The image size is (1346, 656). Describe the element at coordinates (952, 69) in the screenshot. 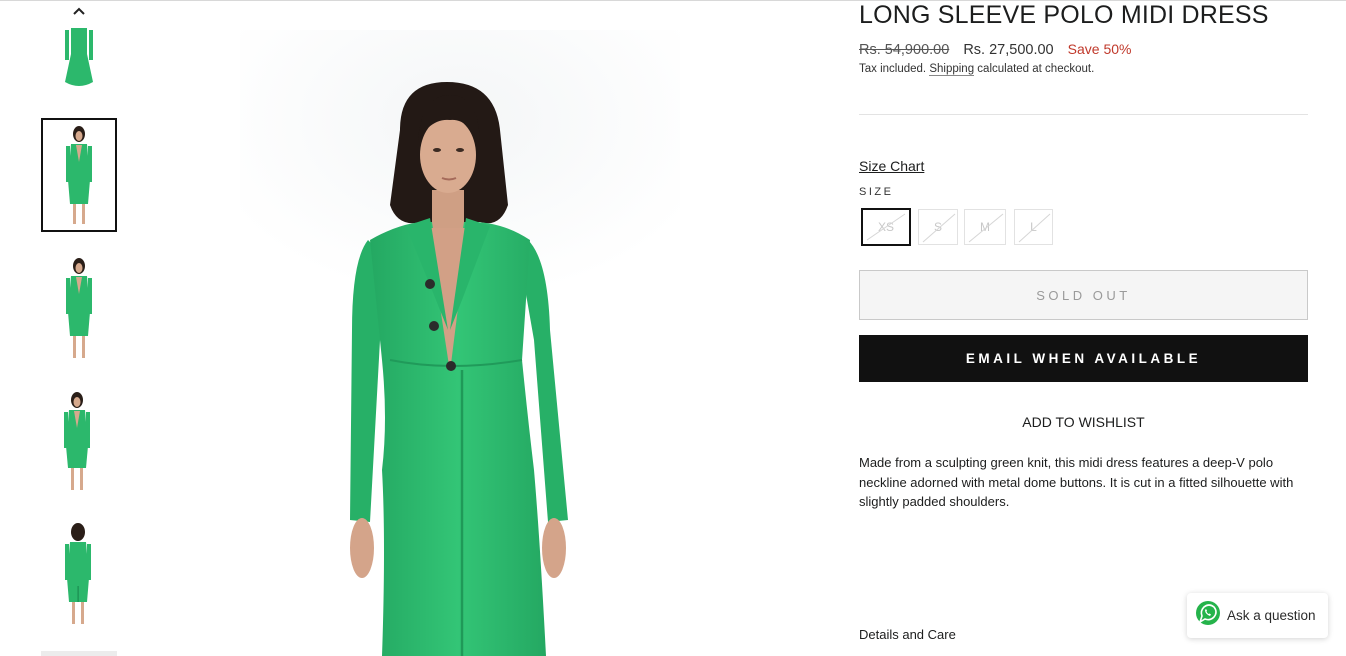

I see `shipping-link: Shipping` at that location.